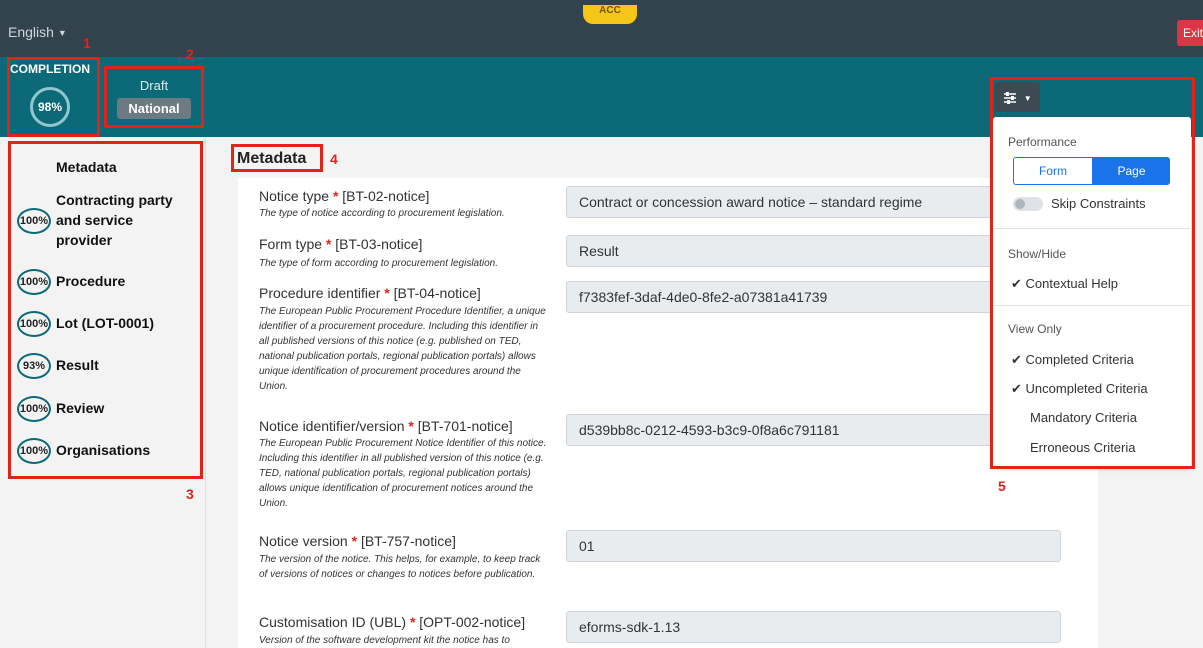 The width and height of the screenshot is (1203, 648). Describe the element at coordinates (472, 622) in the screenshot. I see `field-code: [OPT-002-notice]` at that location.